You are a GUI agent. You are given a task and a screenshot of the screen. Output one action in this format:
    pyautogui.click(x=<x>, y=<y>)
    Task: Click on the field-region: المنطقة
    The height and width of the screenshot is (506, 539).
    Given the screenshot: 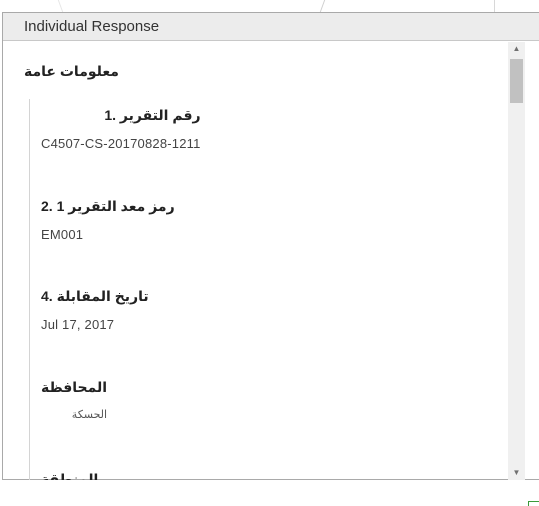 What is the action you would take?
    pyautogui.click(x=69, y=475)
    